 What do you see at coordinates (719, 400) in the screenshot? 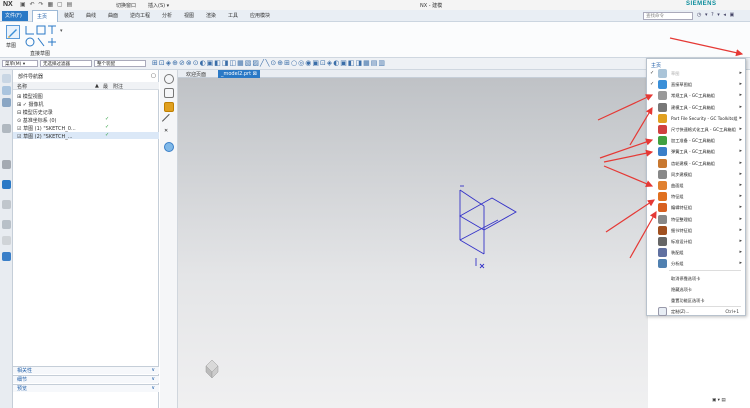
I see `status-icons: ▣ ▾ ▤` at bounding box center [719, 400].